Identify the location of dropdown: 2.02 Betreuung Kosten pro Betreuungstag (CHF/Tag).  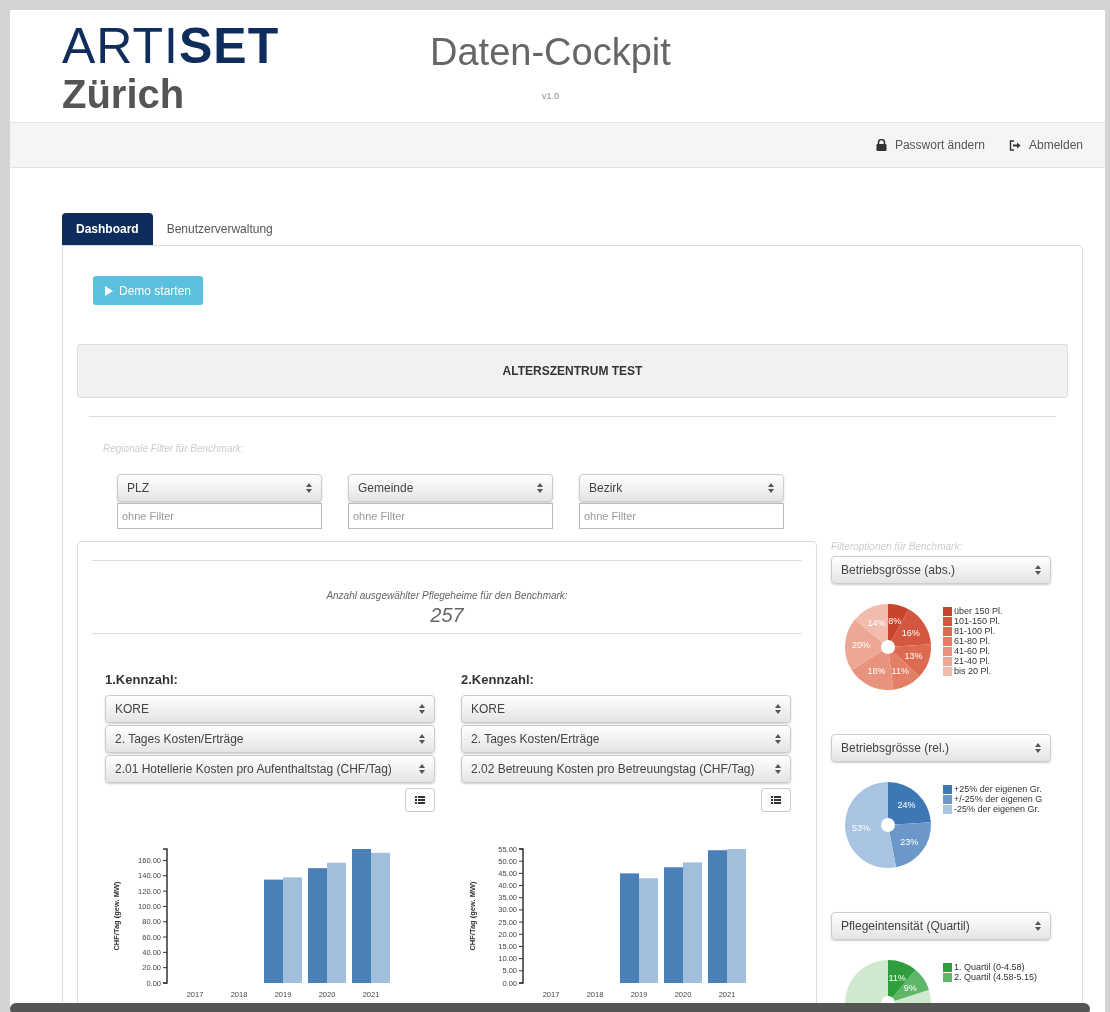
(626, 768).